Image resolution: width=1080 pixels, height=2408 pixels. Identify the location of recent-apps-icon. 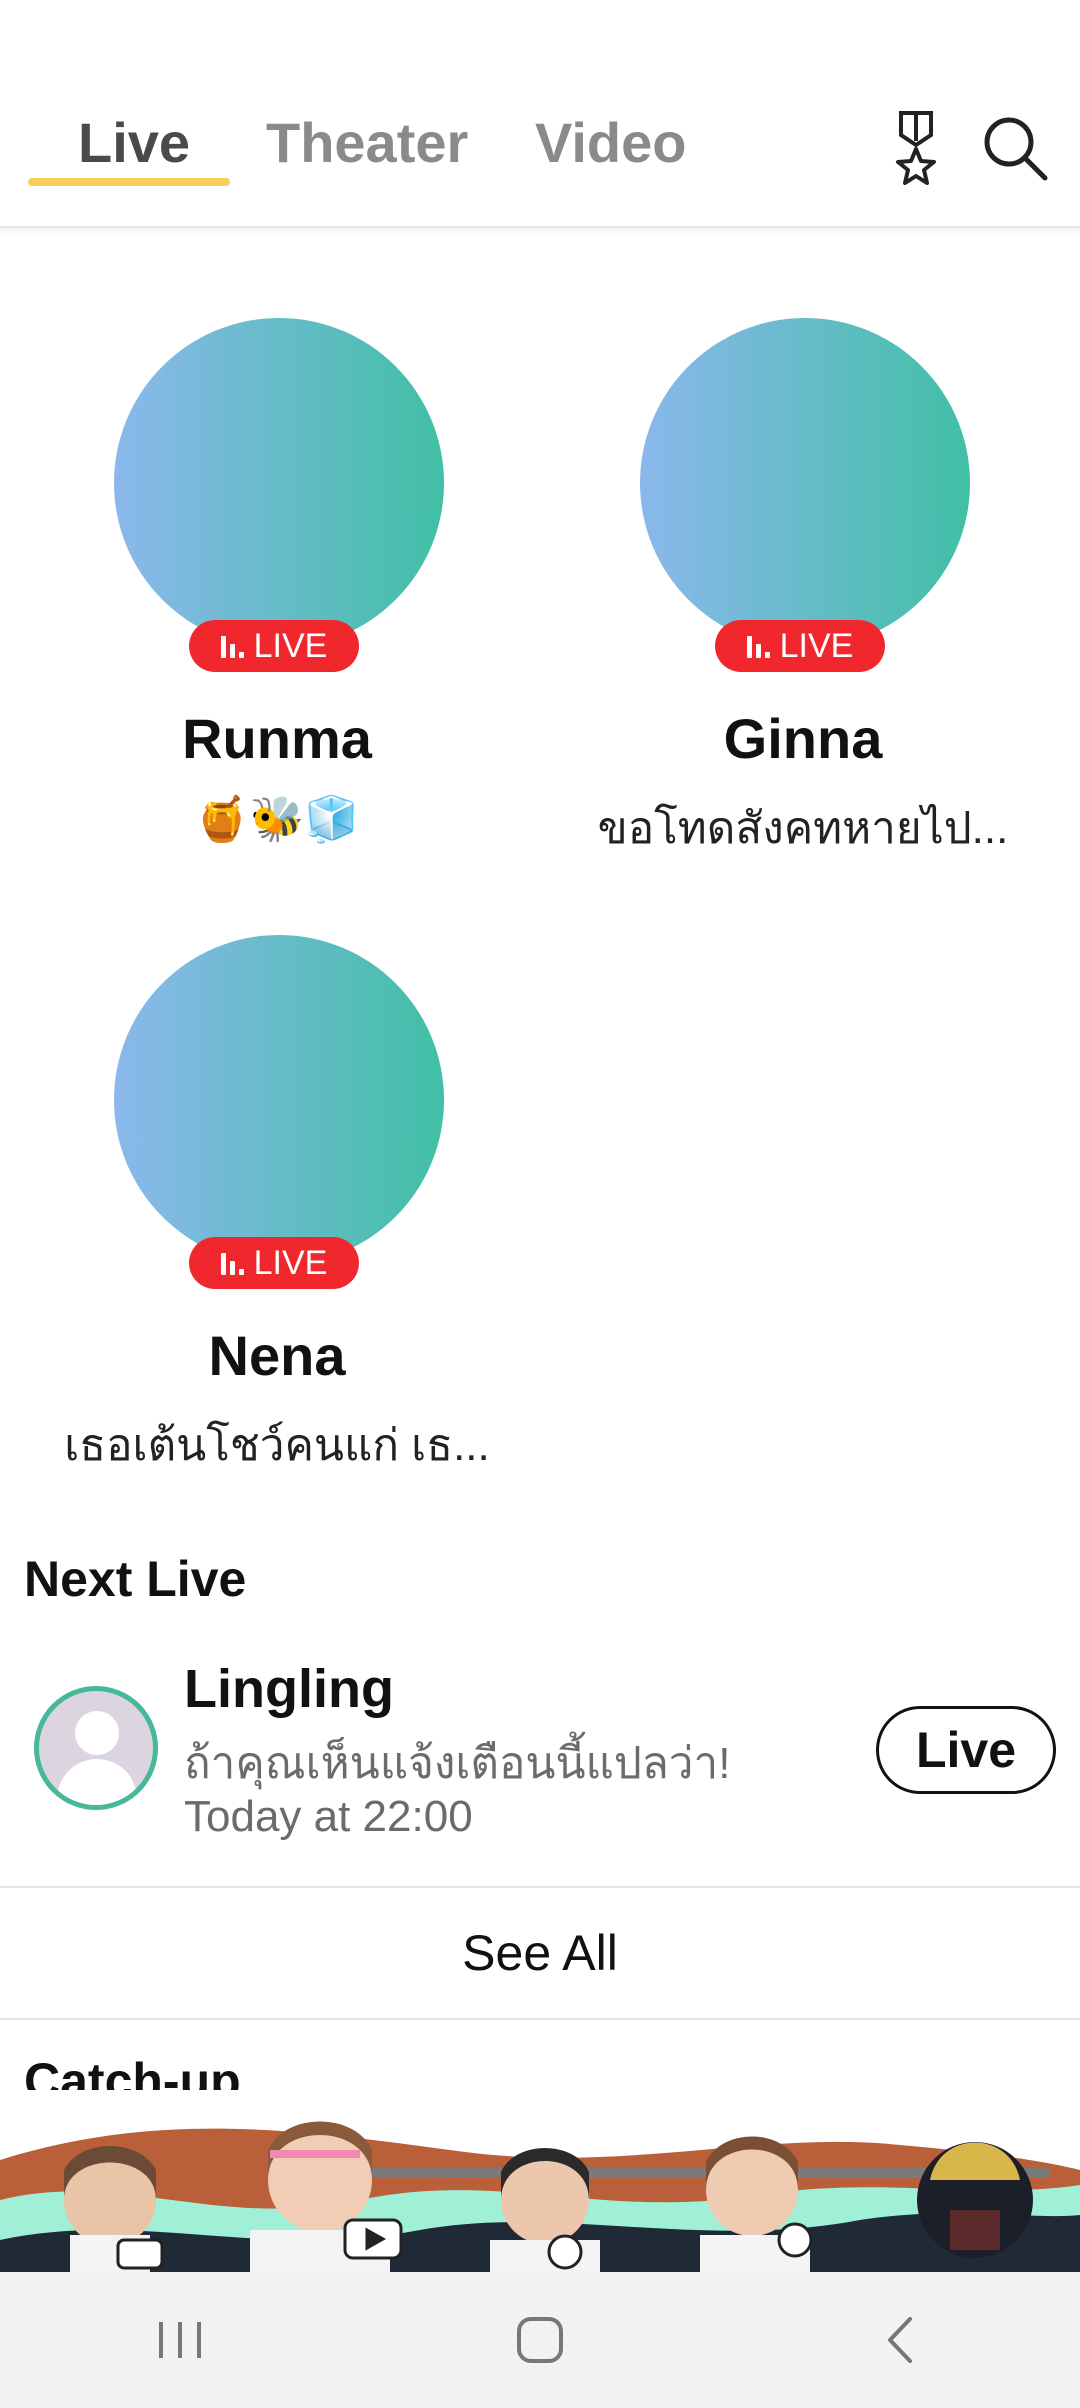
(180, 2340).